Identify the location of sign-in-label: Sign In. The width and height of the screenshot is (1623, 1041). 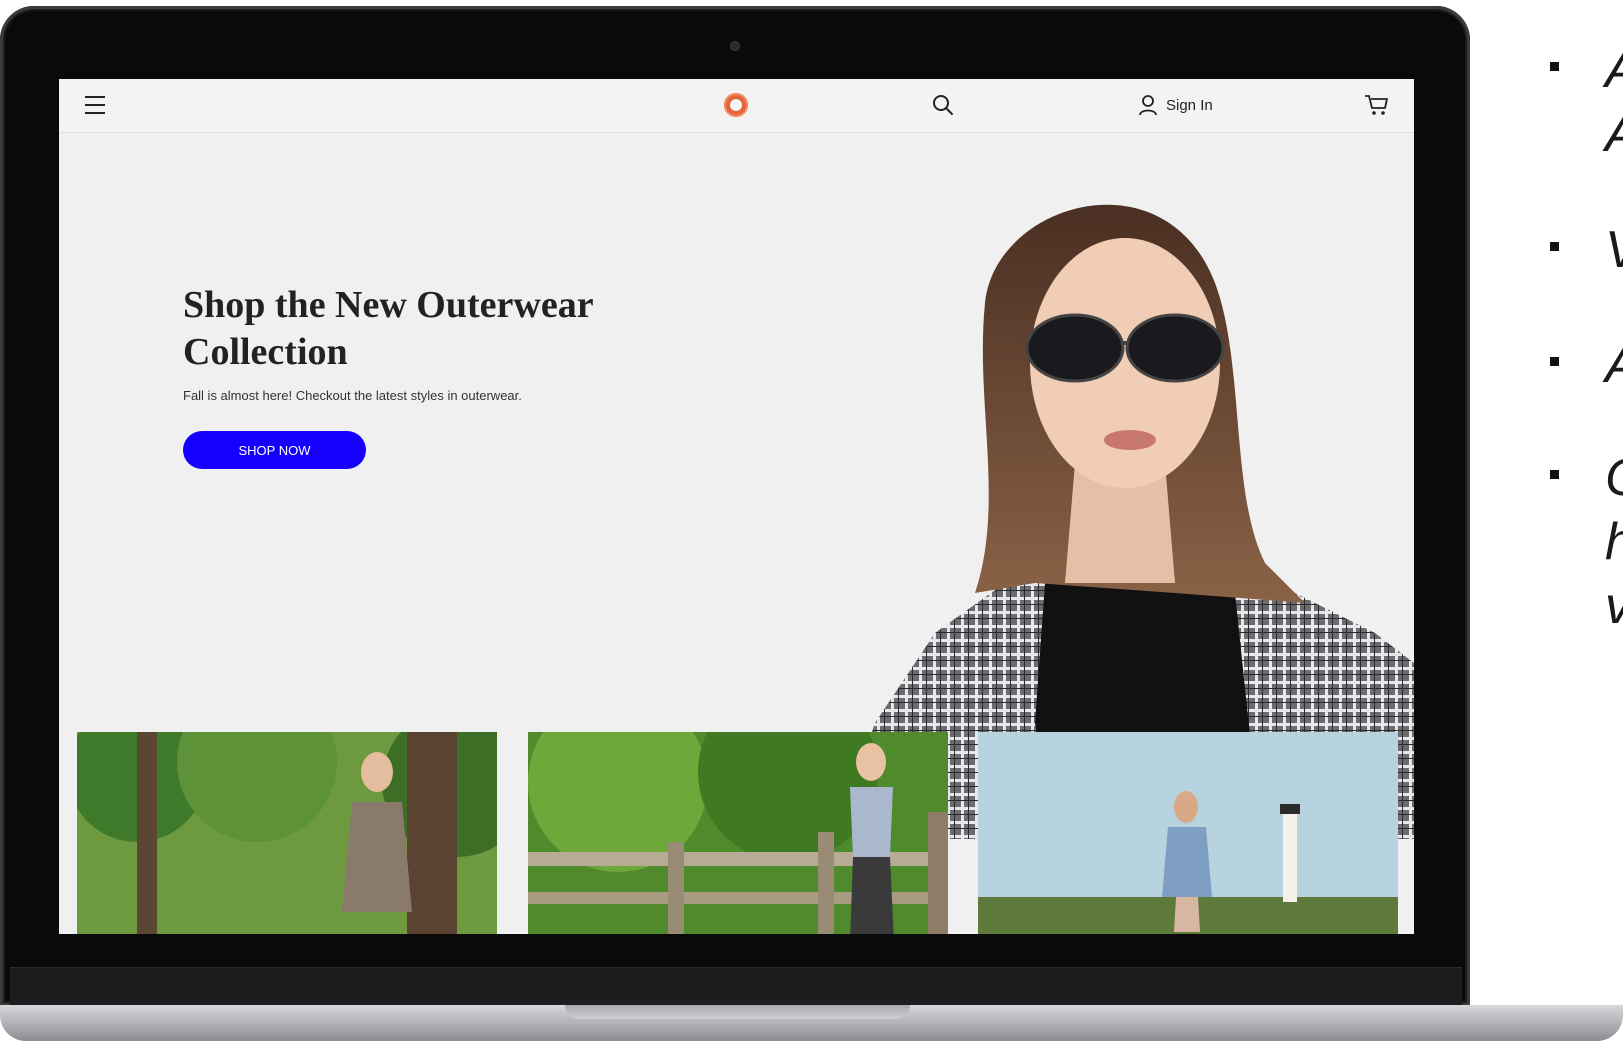
(1189, 105).